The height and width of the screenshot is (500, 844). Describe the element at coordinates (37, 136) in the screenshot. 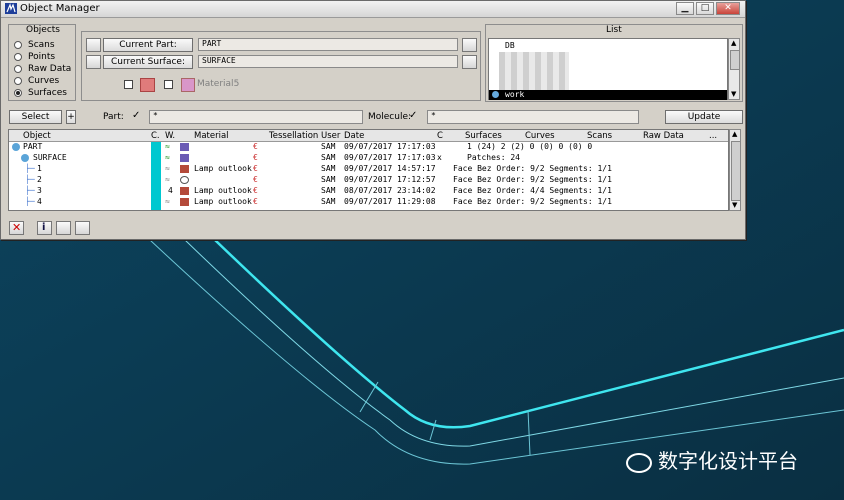

I see `col-object: Object` at that location.